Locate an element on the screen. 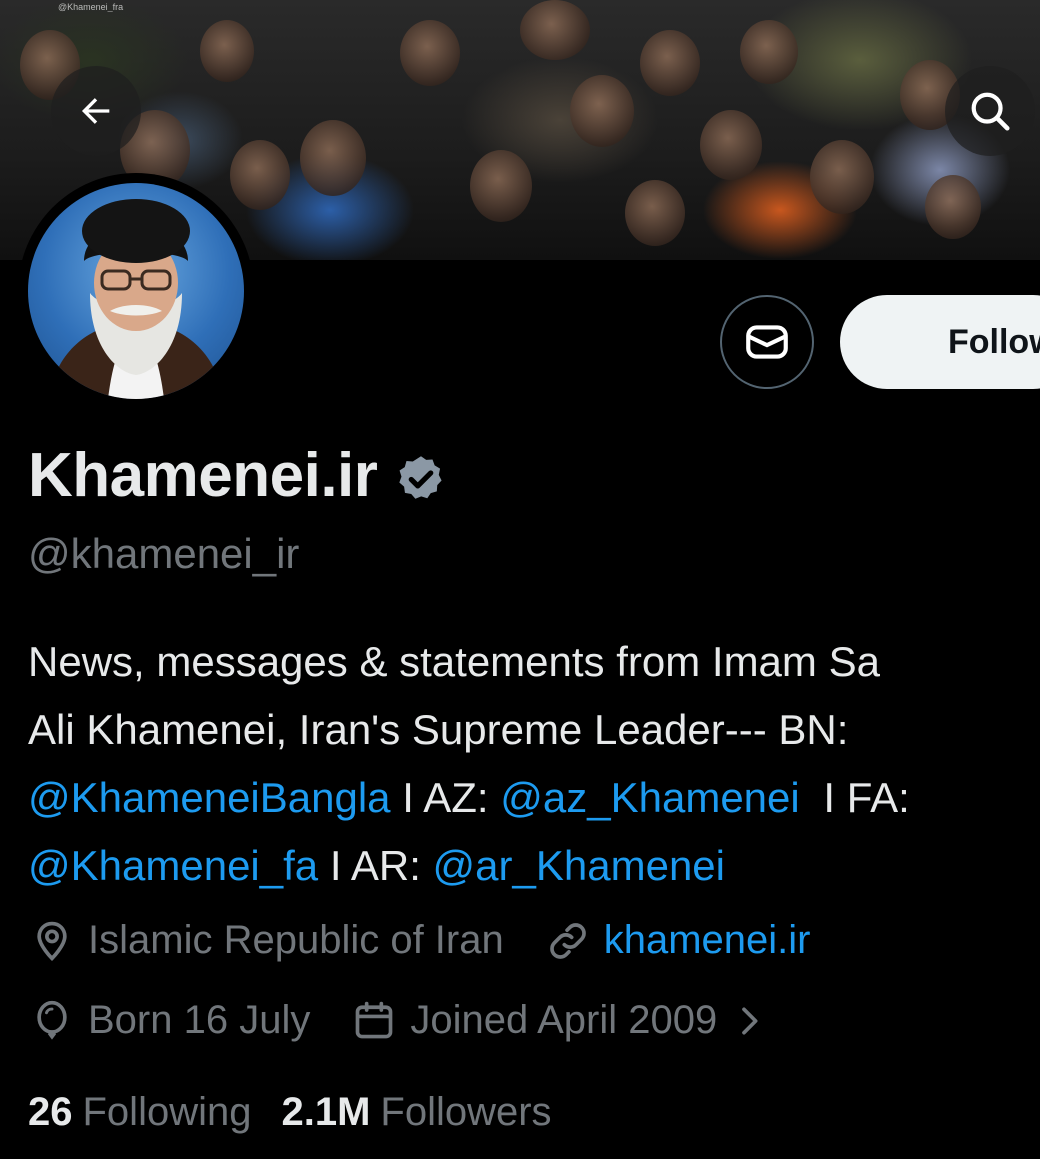  avatar-image is located at coordinates (136, 291).